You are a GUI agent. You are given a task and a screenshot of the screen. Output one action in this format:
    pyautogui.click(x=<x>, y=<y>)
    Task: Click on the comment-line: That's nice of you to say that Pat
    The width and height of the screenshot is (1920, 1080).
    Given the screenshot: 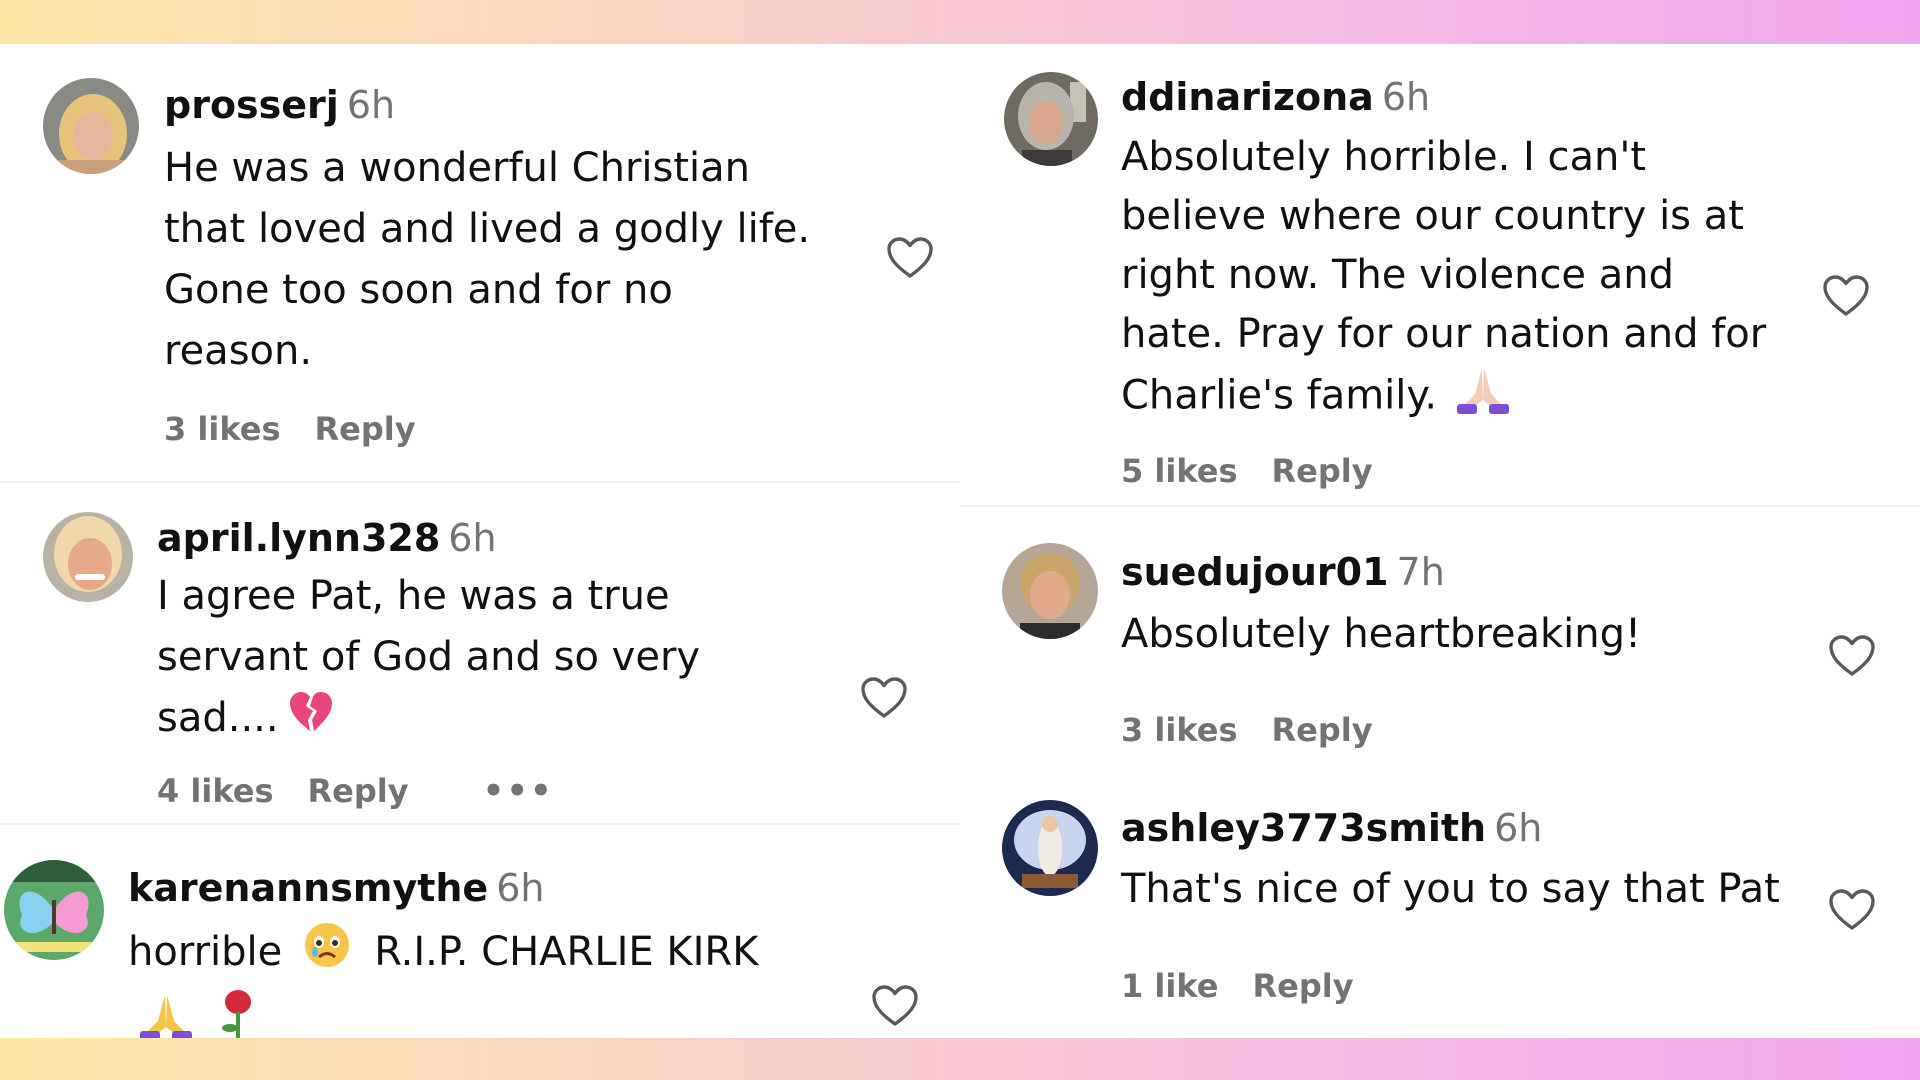 What is the action you would take?
    pyautogui.click(x=1450, y=889)
    